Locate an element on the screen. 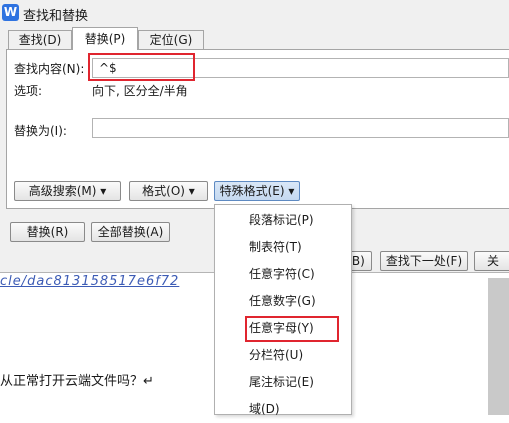 This screenshot has height=423, width=509. tab-replace: 替换(P) is located at coordinates (105, 38).